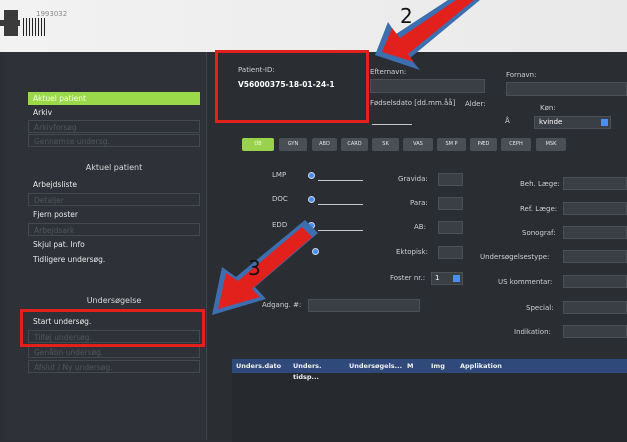  I want to click on age-unit: Å, so click(507, 121).